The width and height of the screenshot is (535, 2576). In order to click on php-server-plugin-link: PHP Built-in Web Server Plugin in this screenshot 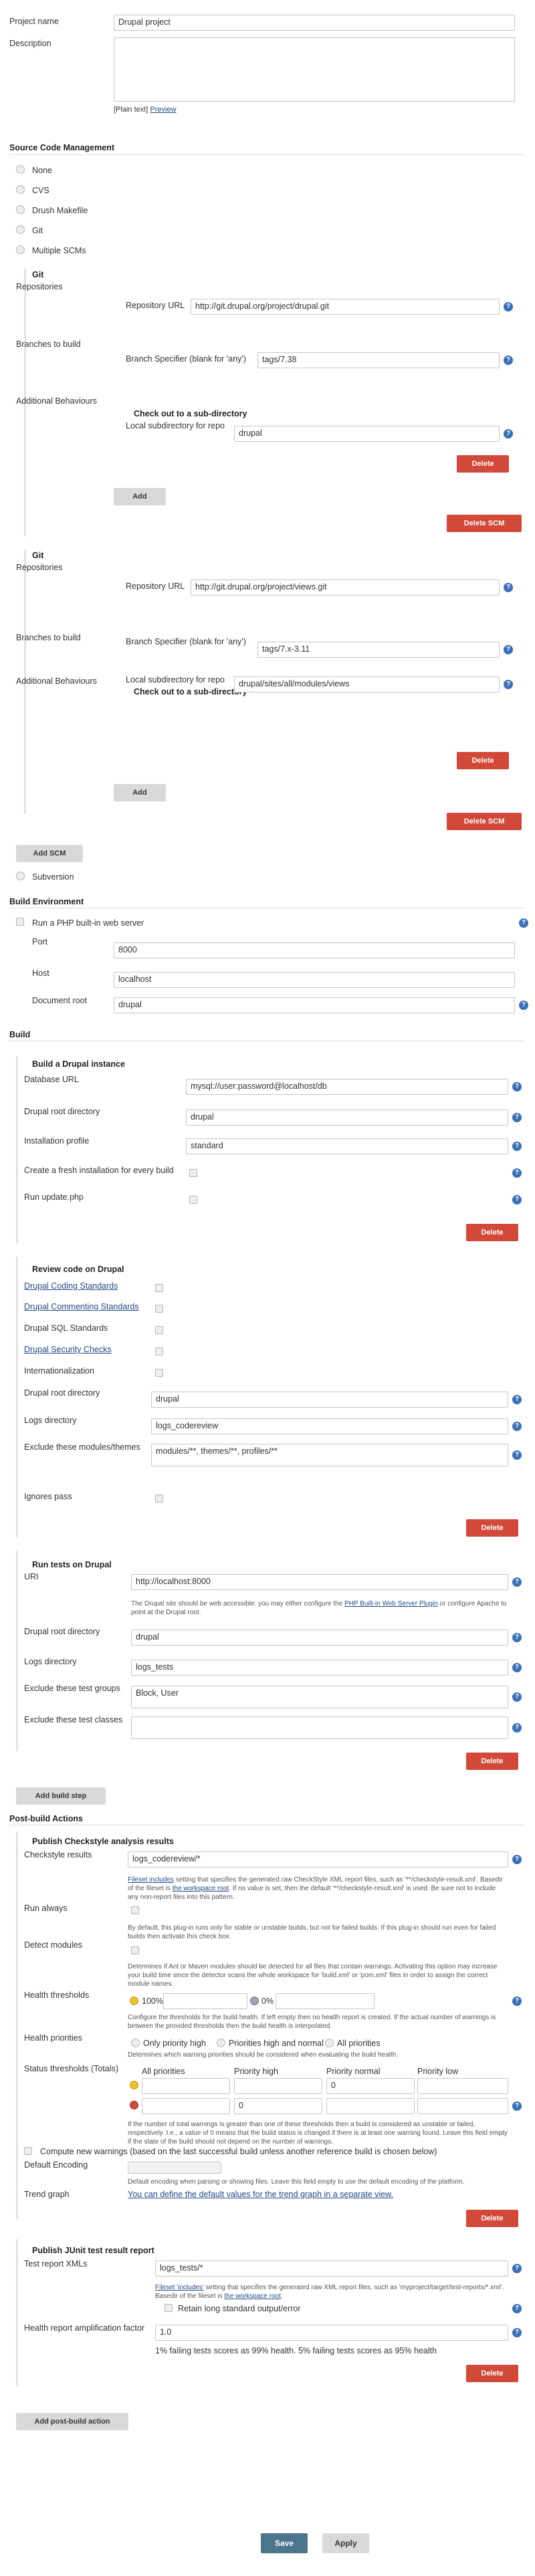, I will do `click(391, 1604)`.